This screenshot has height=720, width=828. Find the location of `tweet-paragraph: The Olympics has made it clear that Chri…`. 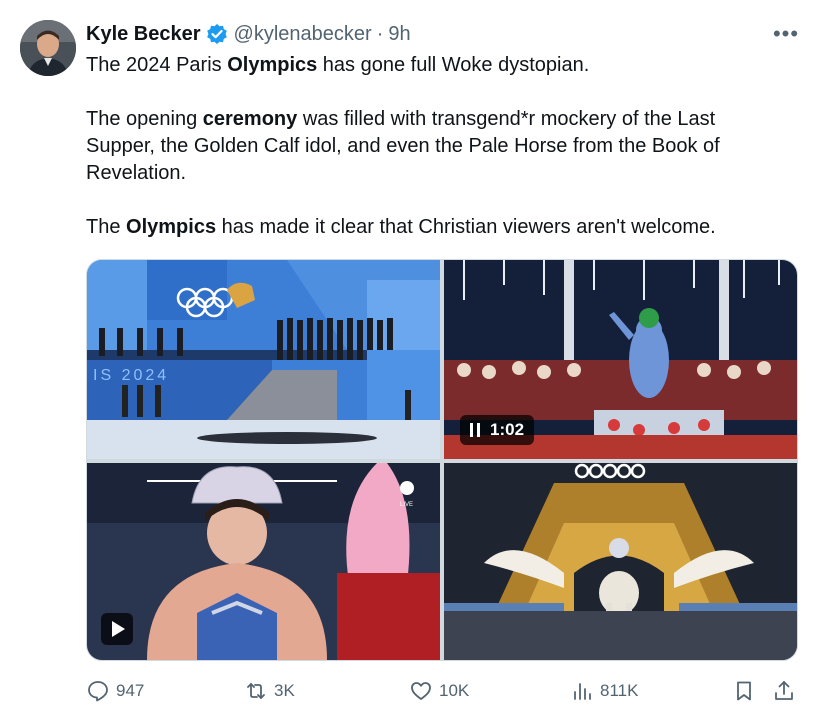

tweet-paragraph: The Olympics has made it clear that Chri… is located at coordinates (436, 227).